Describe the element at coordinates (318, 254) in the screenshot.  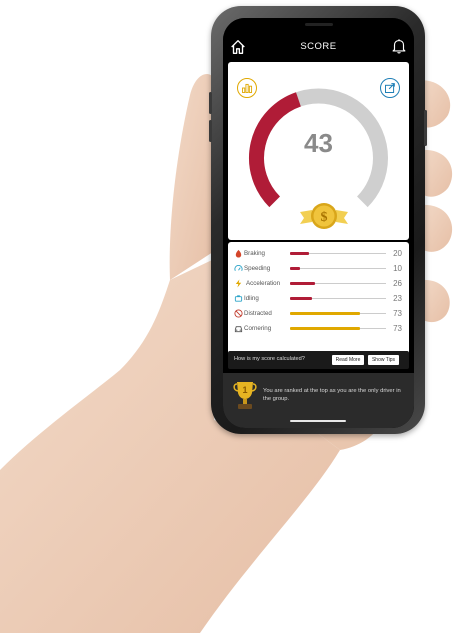
I see `metric-row-braking: Braking 20` at that location.